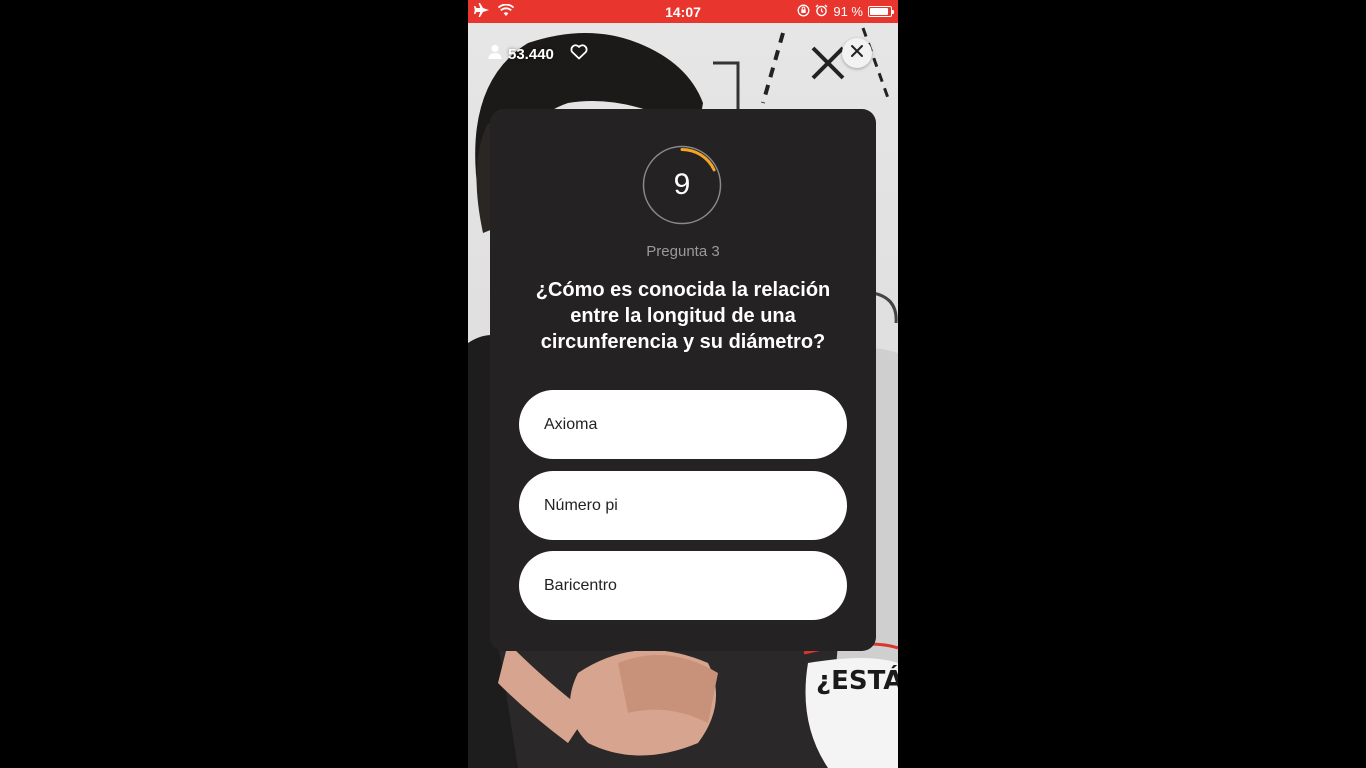 Image resolution: width=1366 pixels, height=768 pixels. Describe the element at coordinates (683, 424) in the screenshot. I see `answer-option-1: Axioma` at that location.